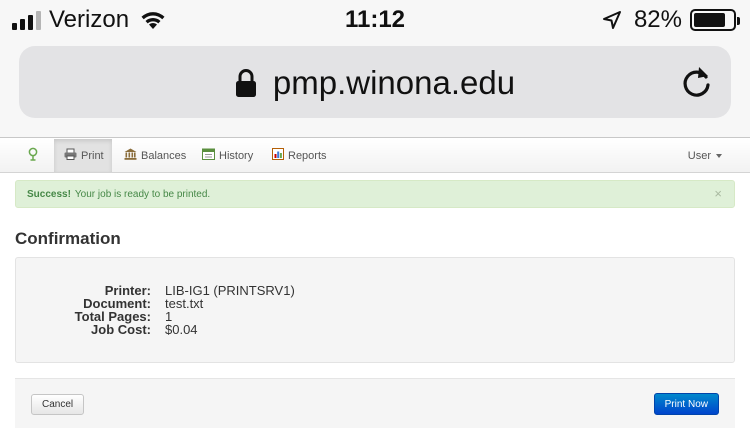 The height and width of the screenshot is (439, 750). I want to click on cellular-signal-icon, so click(26, 20).